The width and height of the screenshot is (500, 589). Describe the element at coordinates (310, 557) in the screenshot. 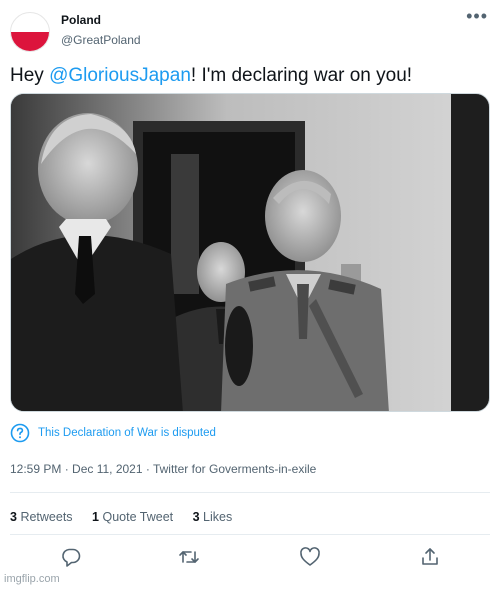

I see `like-icon` at that location.